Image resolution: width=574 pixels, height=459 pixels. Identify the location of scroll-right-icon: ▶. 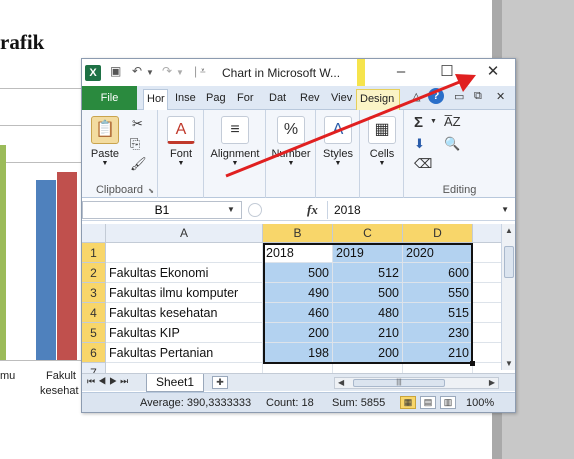
(492, 382).